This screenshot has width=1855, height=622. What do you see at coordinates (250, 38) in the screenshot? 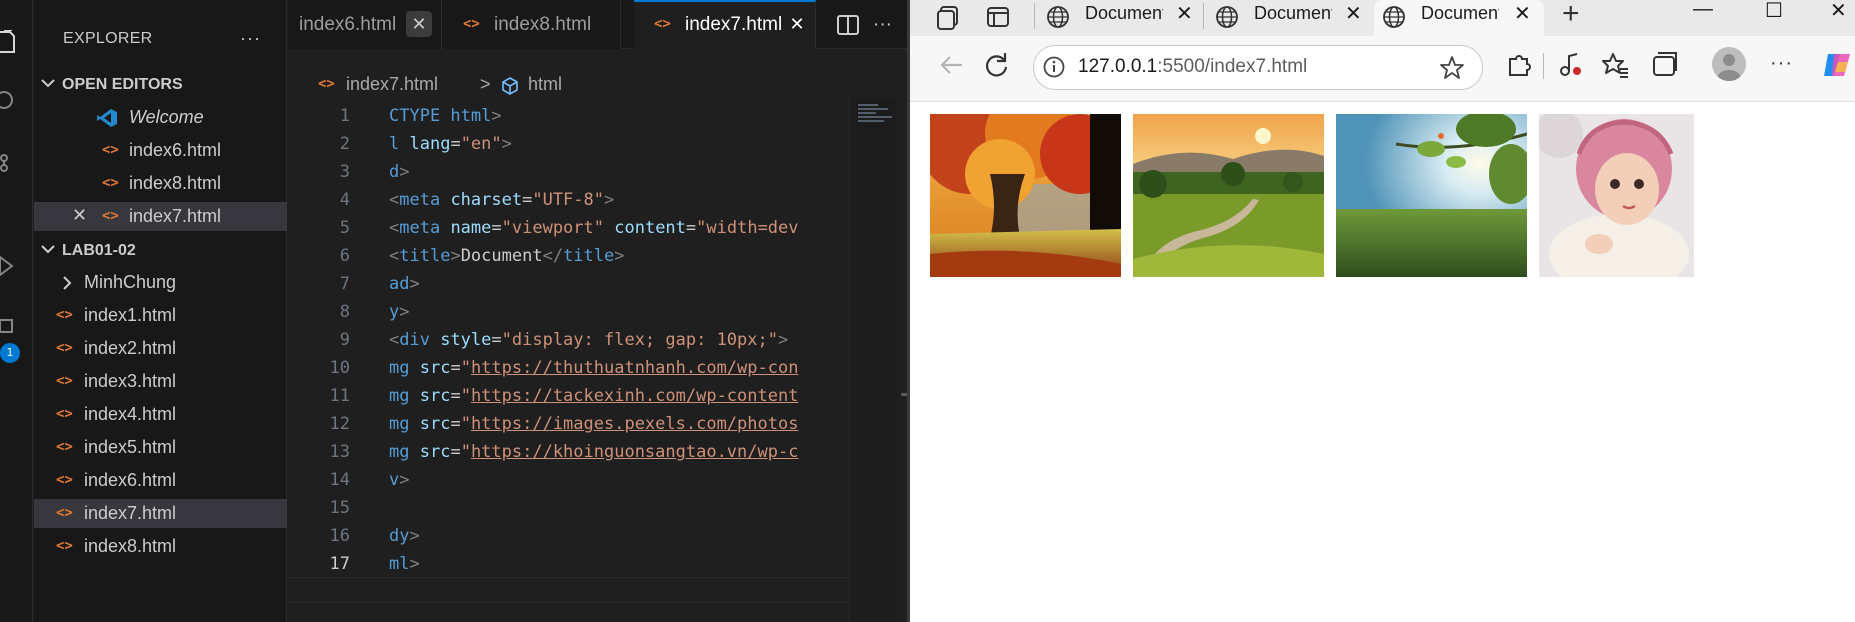
I see `explorer-more-button: ···` at bounding box center [250, 38].